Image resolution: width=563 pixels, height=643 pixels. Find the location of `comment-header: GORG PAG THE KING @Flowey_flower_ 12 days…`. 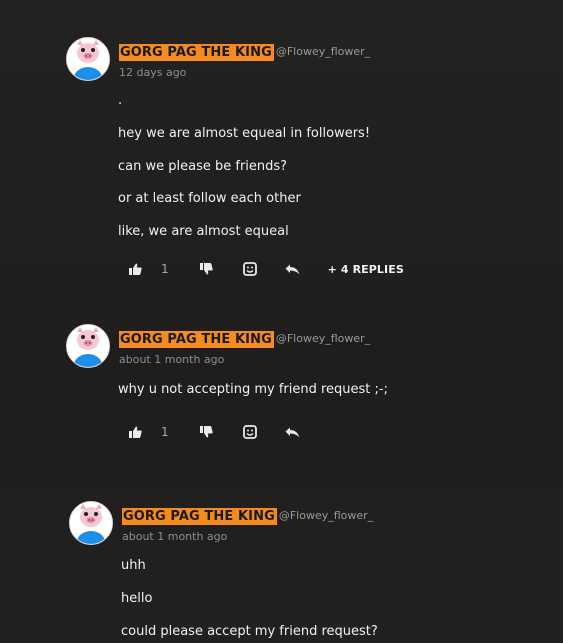

comment-header: GORG PAG THE KING @Flowey_flower_ 12 days… is located at coordinates (244, 60).